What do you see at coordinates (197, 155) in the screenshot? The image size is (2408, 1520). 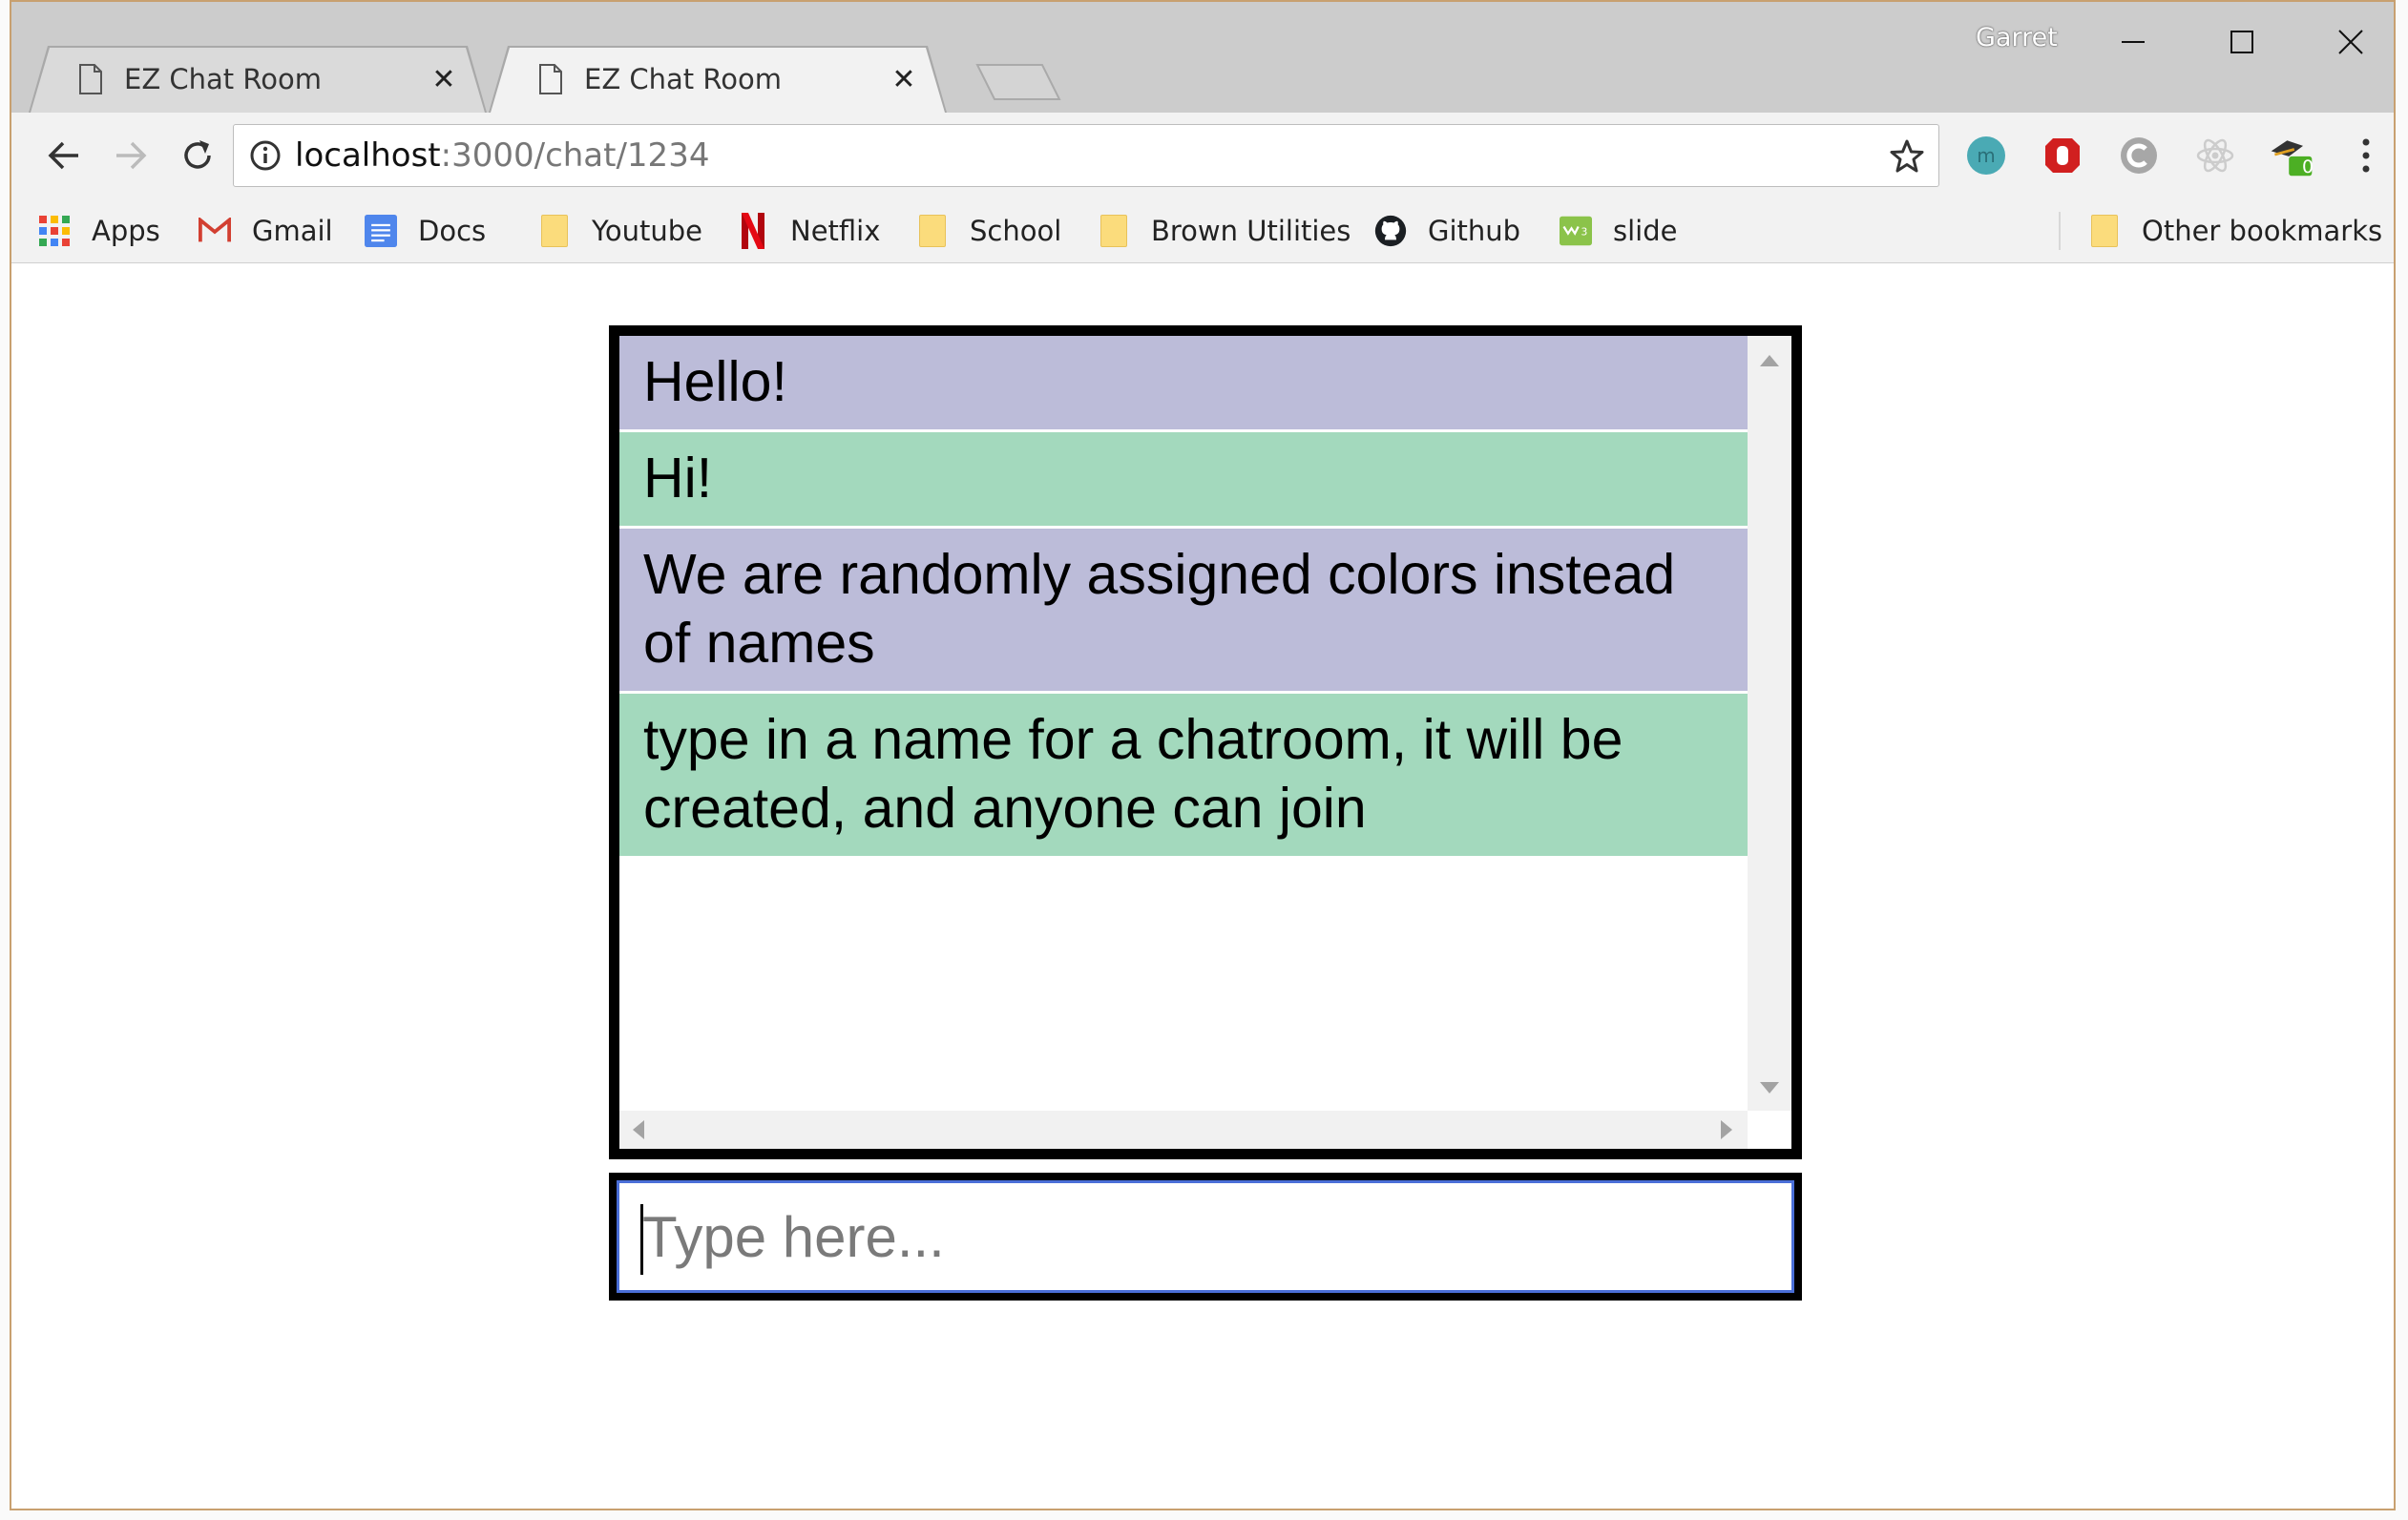 I see `reload-icon` at bounding box center [197, 155].